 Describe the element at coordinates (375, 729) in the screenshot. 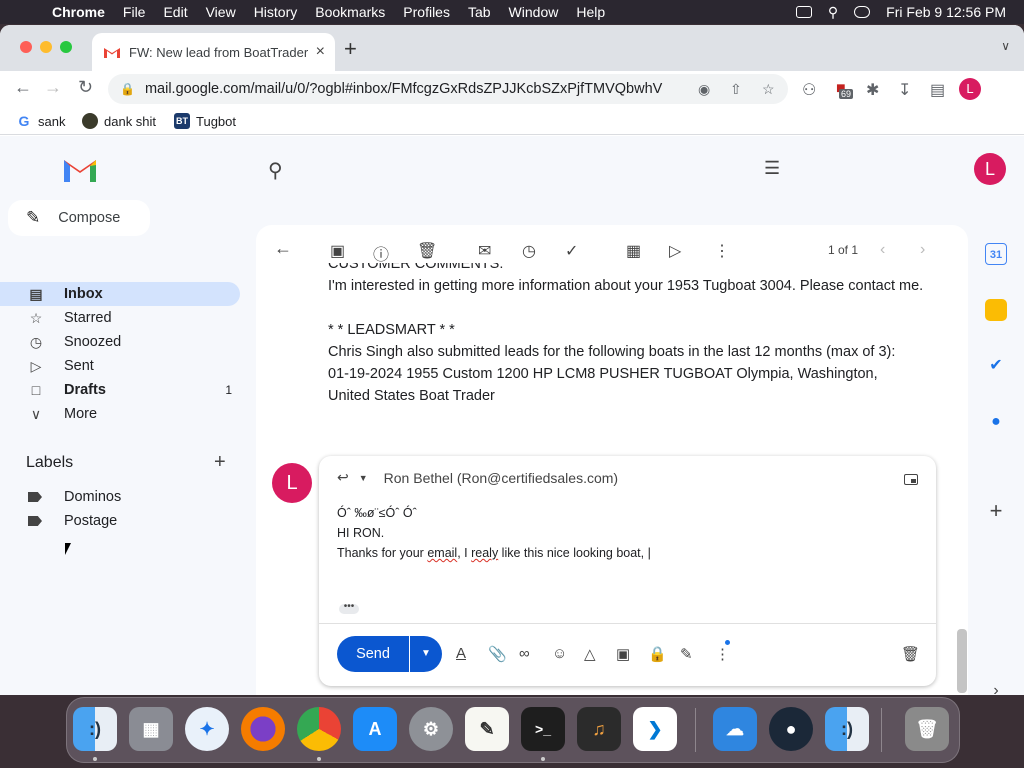

I see `app-store-icon: A` at that location.